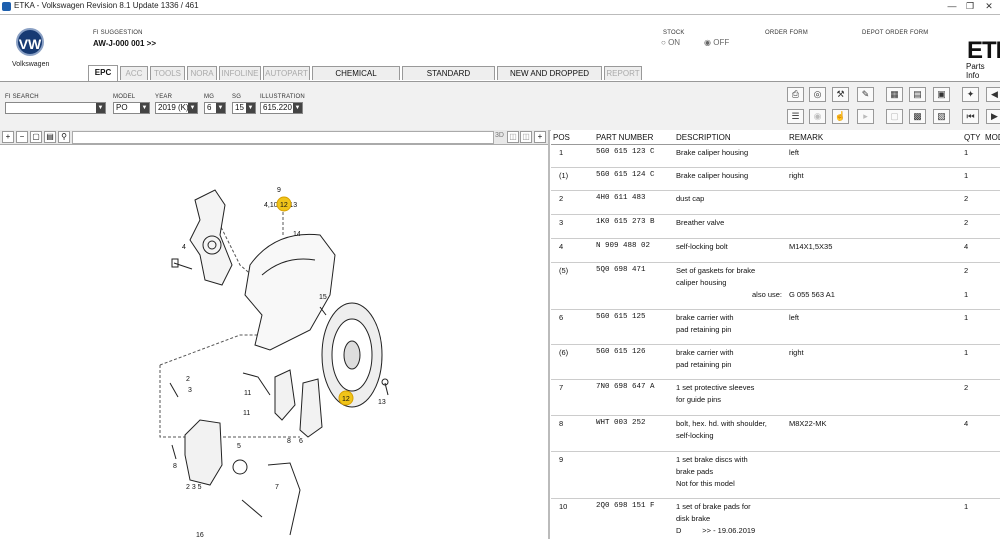  I want to click on magnifier-icon: ⚲, so click(64, 137).